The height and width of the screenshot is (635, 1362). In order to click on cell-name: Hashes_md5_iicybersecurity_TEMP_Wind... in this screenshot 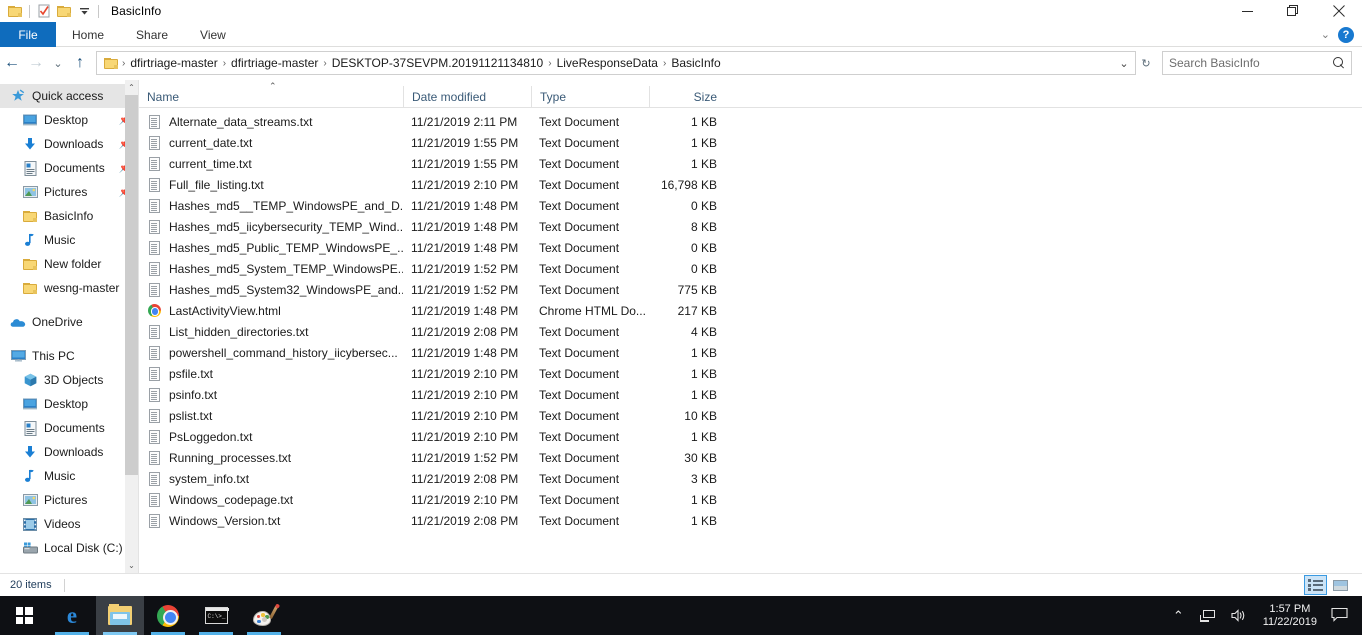, I will do `click(271, 227)`.